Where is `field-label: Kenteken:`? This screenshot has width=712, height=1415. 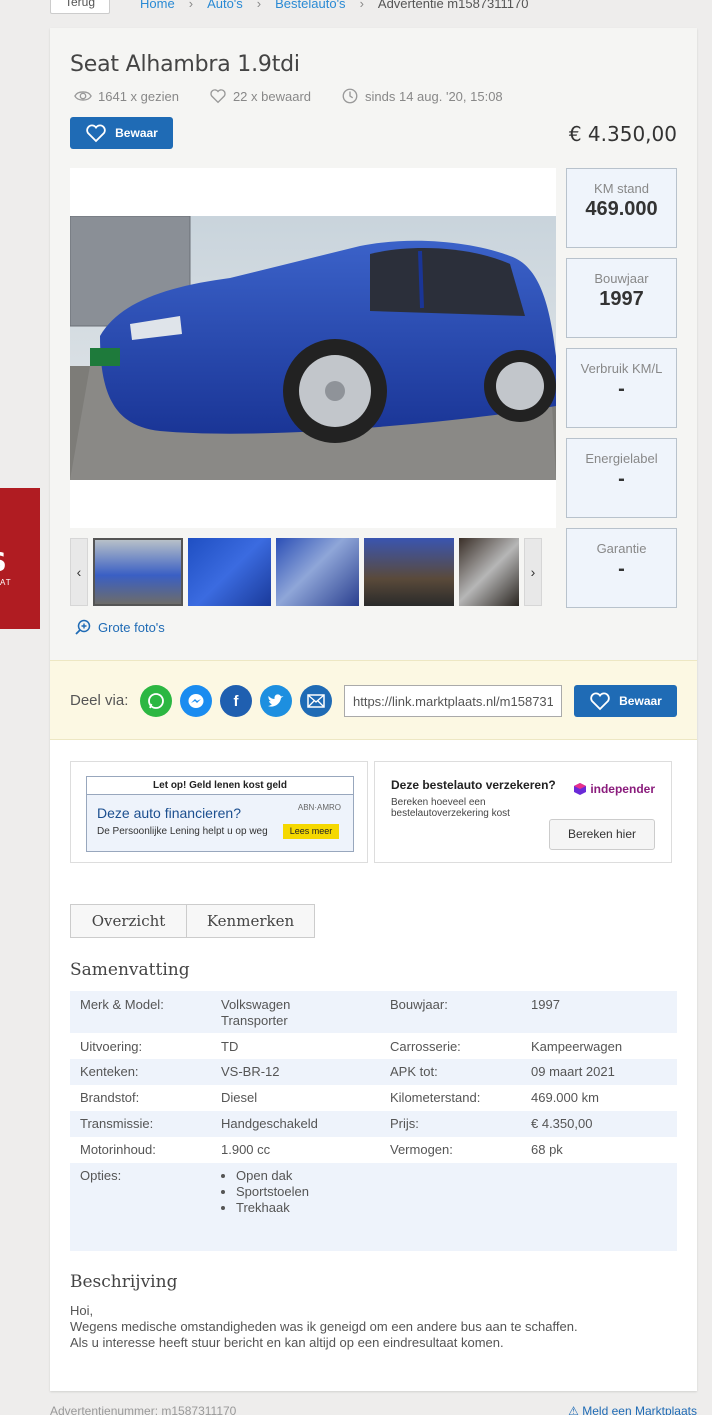
field-label: Kenteken: is located at coordinates (109, 1071).